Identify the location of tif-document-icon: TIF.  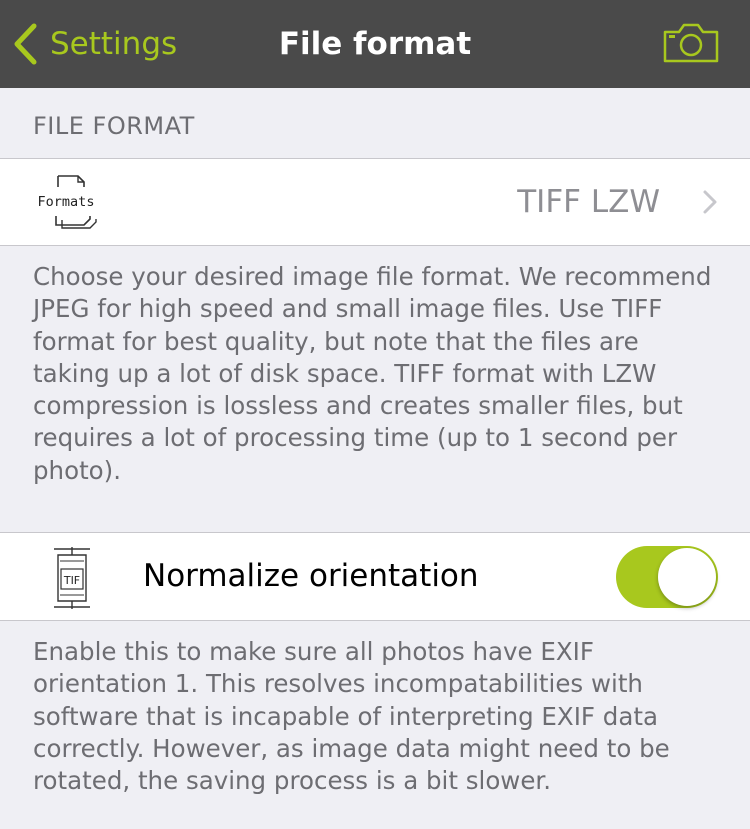
(72, 580).